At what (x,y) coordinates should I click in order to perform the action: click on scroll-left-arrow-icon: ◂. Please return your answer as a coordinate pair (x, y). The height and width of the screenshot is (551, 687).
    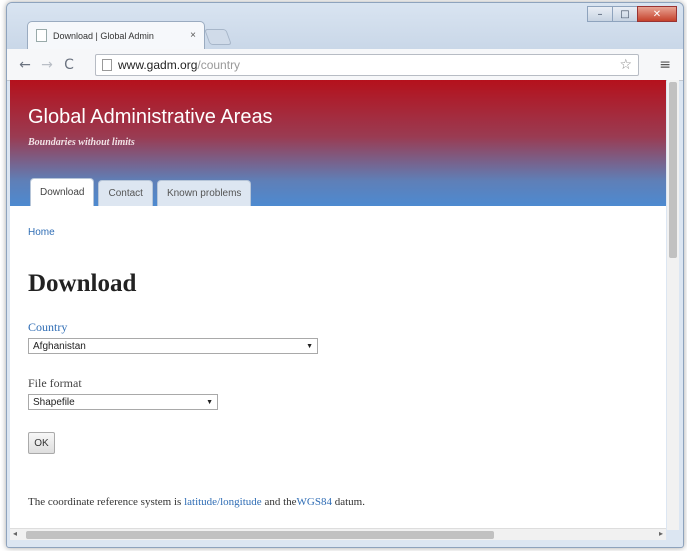
    Looking at the image, I should click on (15, 533).